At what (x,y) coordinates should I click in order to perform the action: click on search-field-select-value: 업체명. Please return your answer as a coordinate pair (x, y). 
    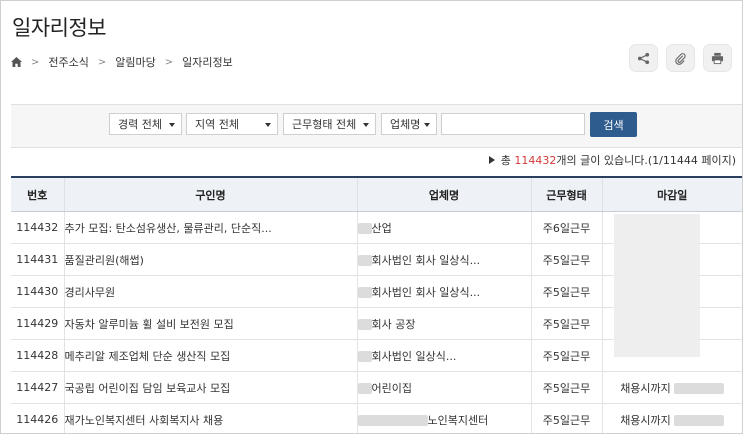
    Looking at the image, I should click on (405, 124).